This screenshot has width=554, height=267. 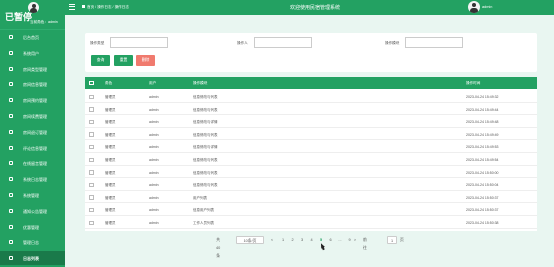 What do you see at coordinates (482, 122) in the screenshot?
I see `table-cell: 2023-04-24 15:49:48` at bounding box center [482, 122].